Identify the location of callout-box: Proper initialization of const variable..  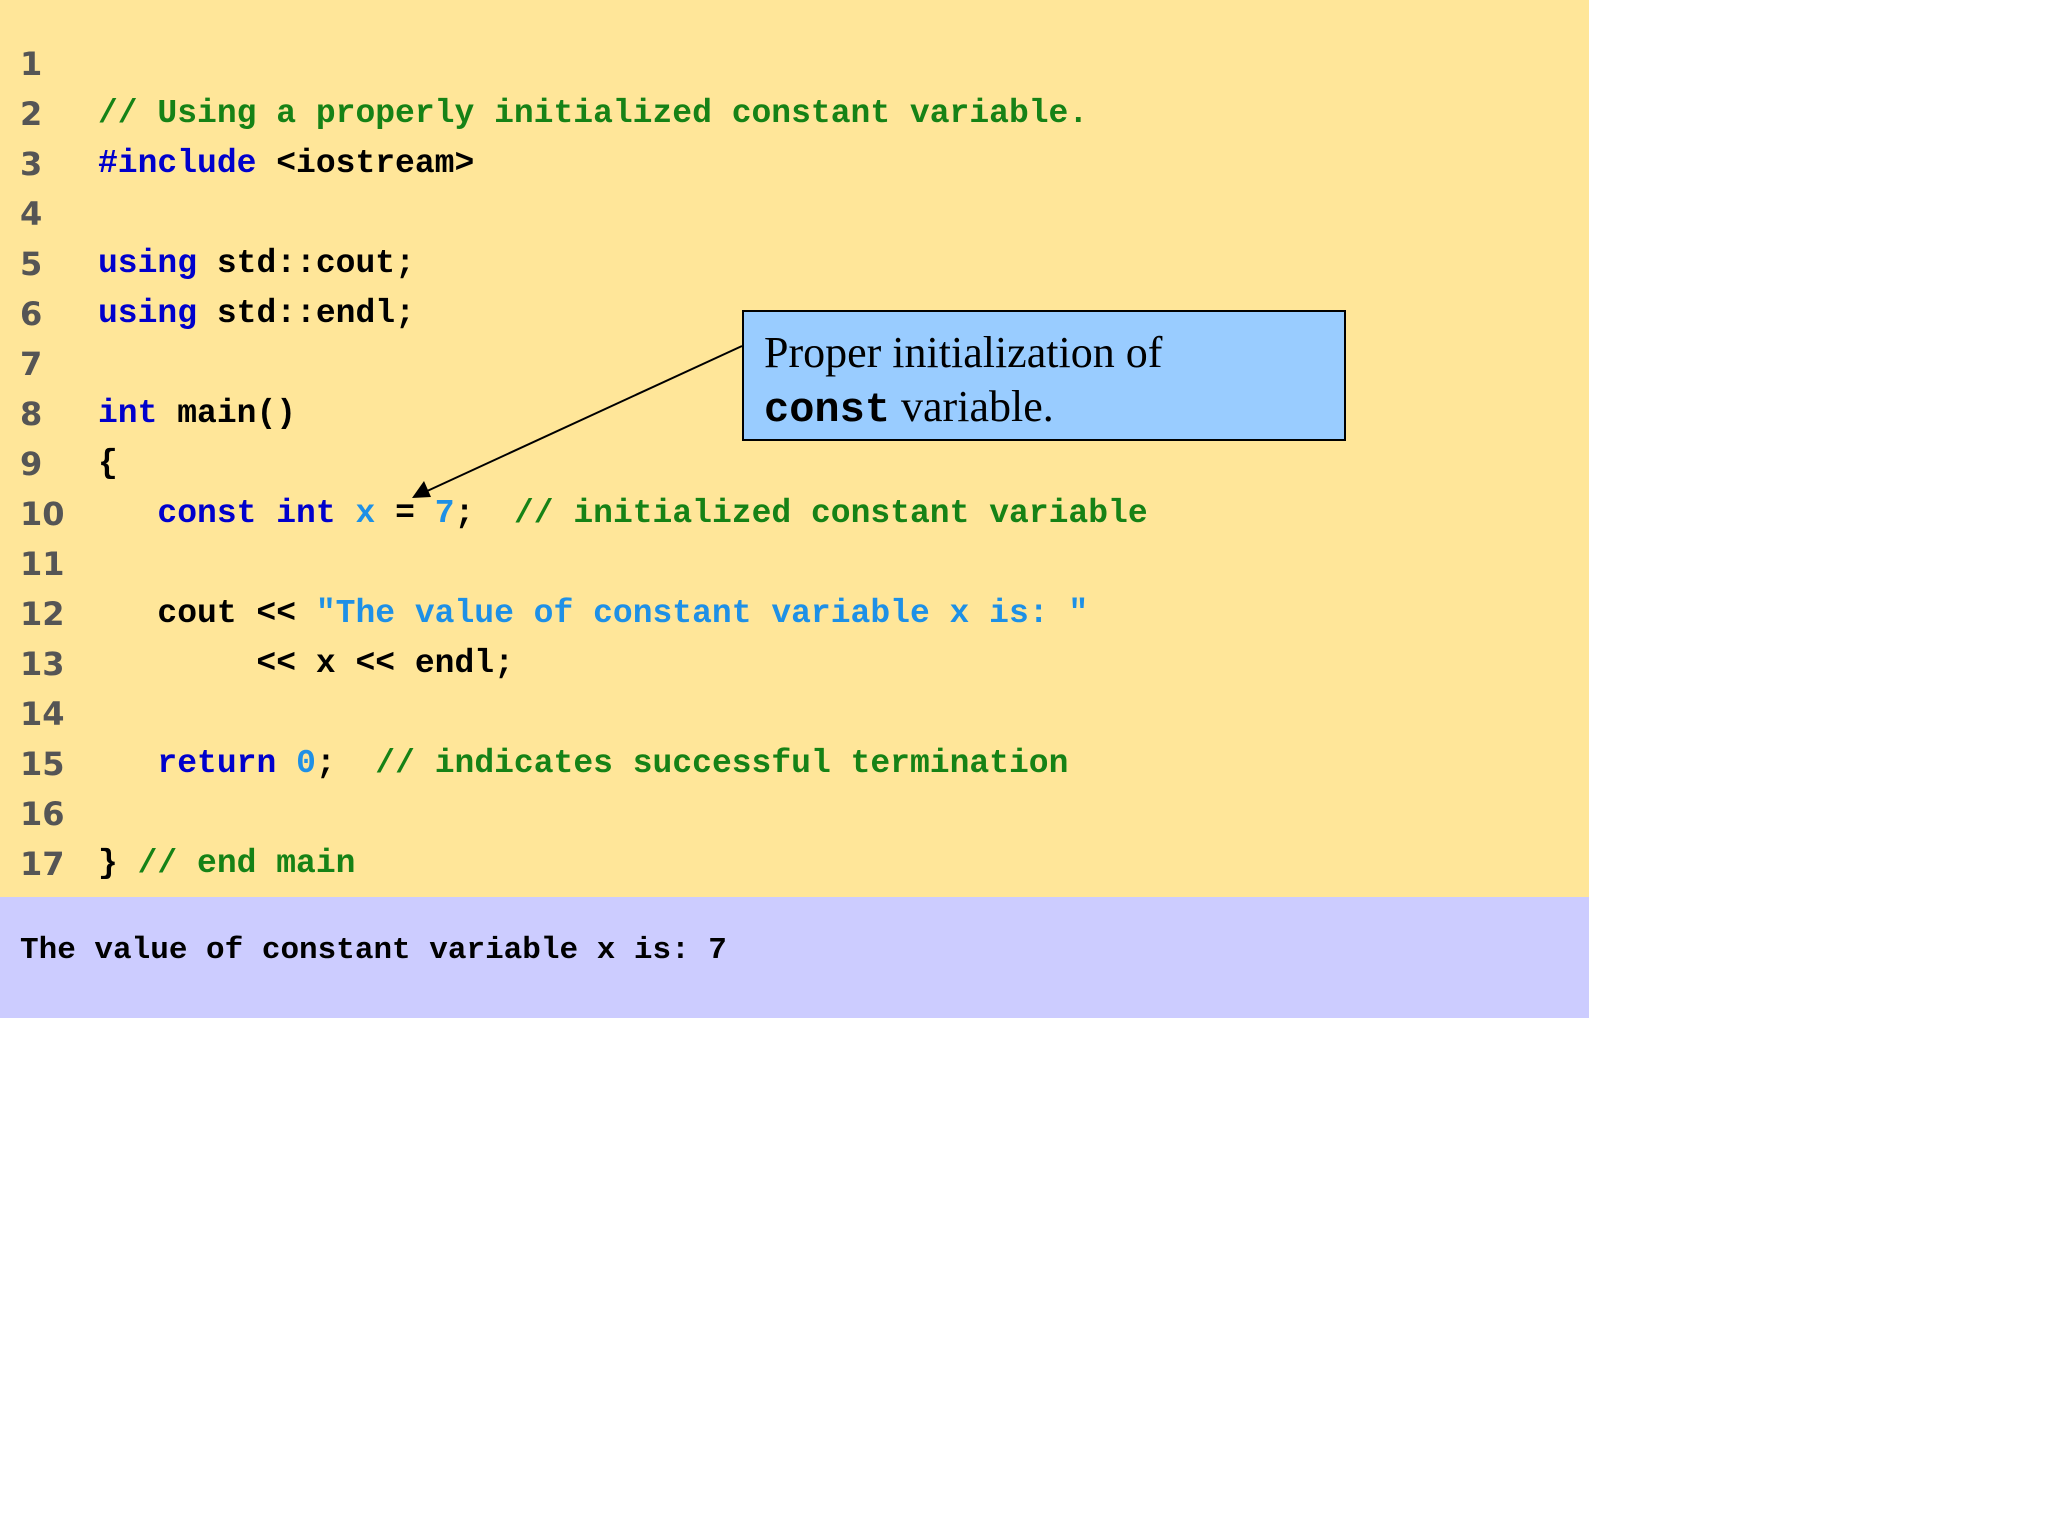
(1044, 375).